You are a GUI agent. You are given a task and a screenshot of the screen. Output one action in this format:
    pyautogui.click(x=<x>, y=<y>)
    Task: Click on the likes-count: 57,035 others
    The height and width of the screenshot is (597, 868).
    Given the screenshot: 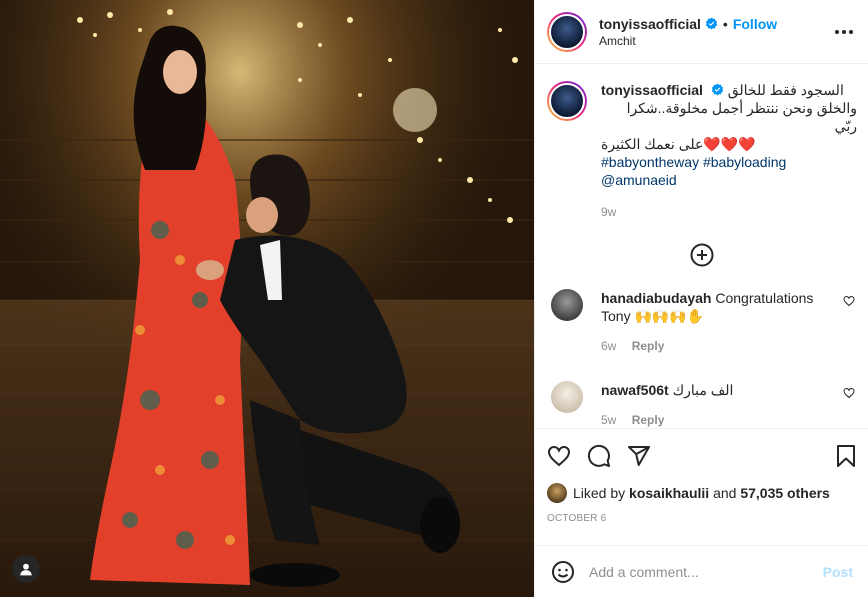 What is the action you would take?
    pyautogui.click(x=785, y=493)
    